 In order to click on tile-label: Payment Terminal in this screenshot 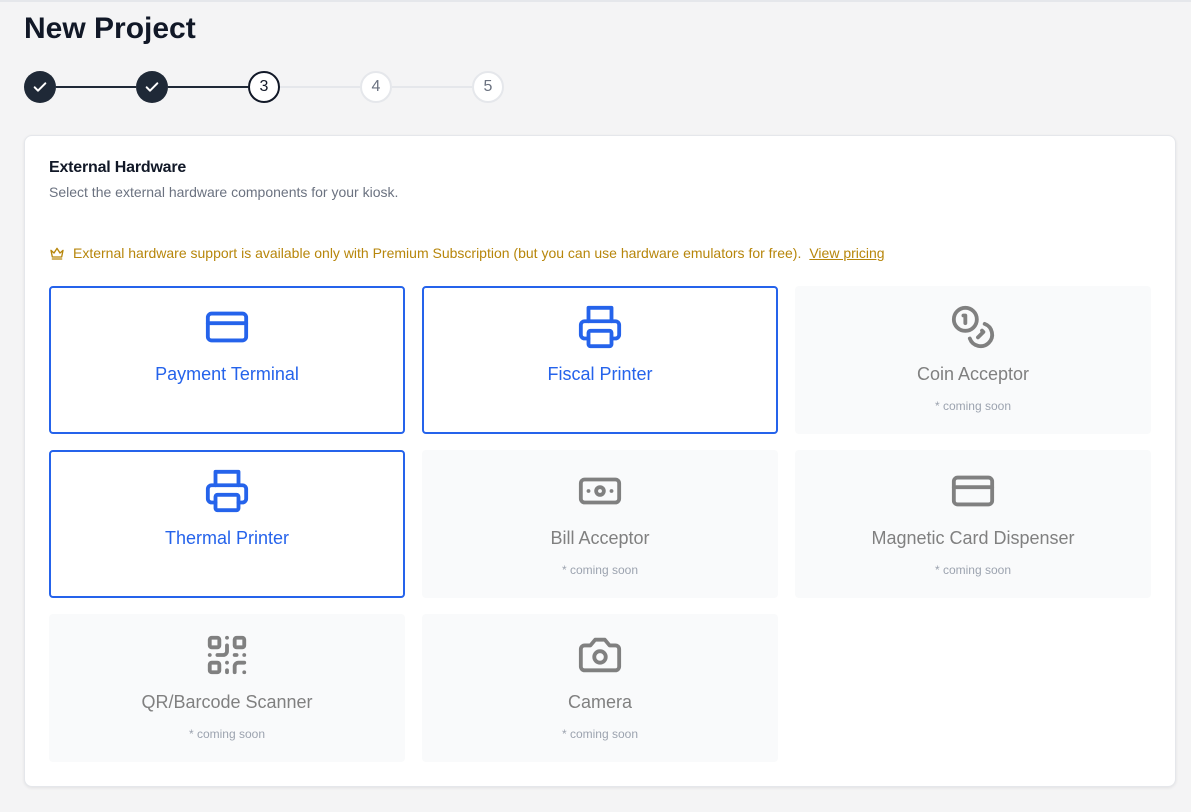, I will do `click(227, 374)`.